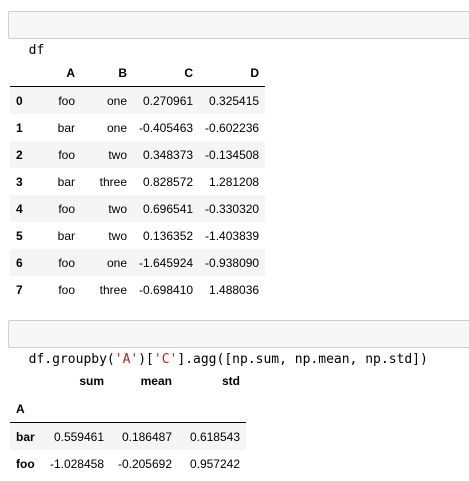  Describe the element at coordinates (76, 463) in the screenshot. I see `cell-sum: -1.028458` at that location.